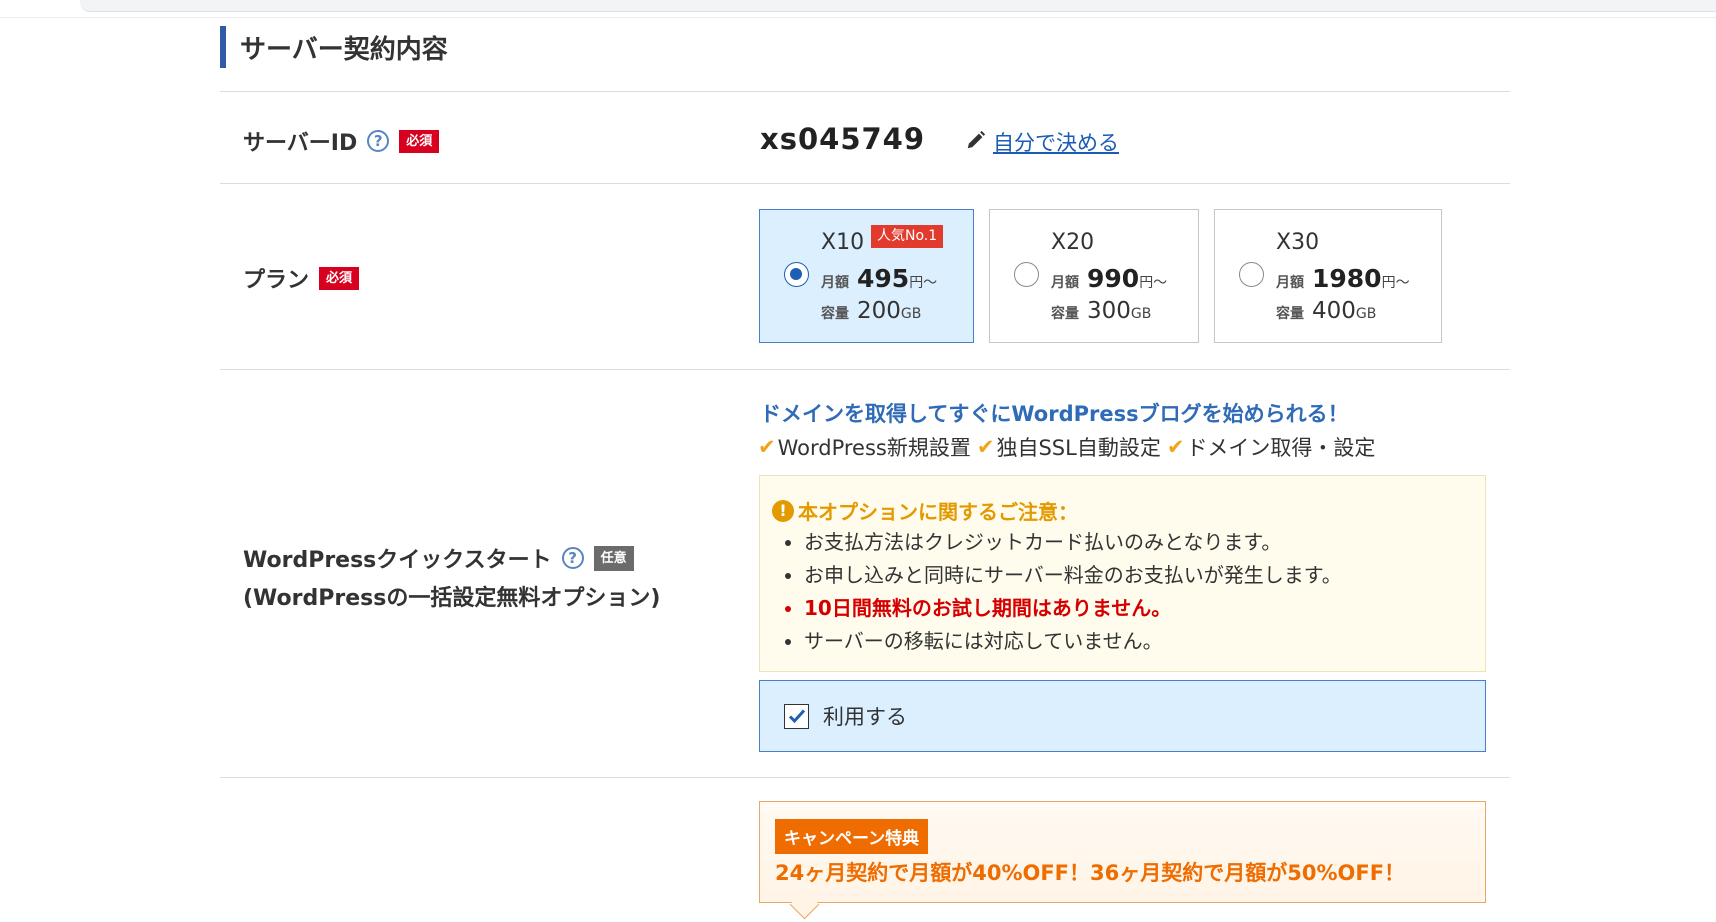  I want to click on server-id-label: サーバーID, so click(300, 143).